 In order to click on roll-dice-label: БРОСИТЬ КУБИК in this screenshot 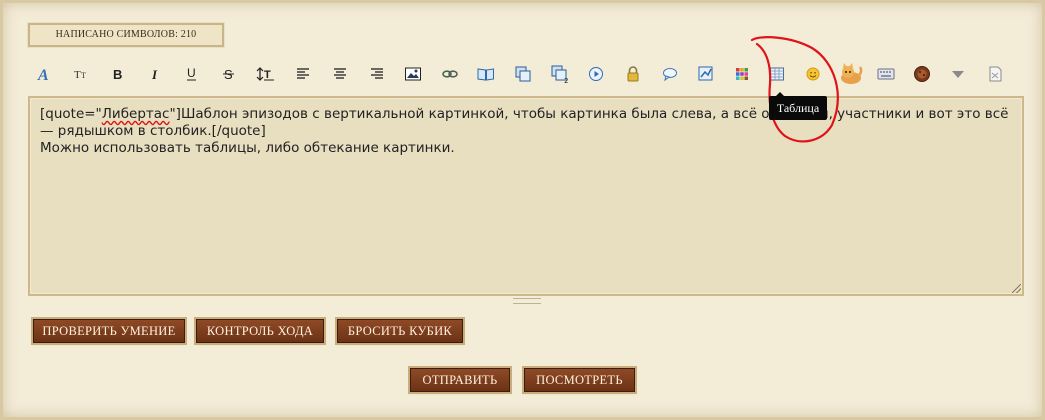, I will do `click(400, 331)`.